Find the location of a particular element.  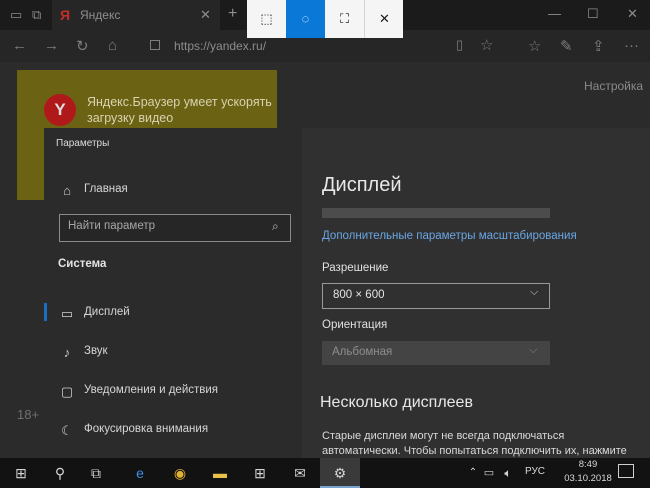

fullscreen-snip-icon: ⛶ is located at coordinates (344, 18).